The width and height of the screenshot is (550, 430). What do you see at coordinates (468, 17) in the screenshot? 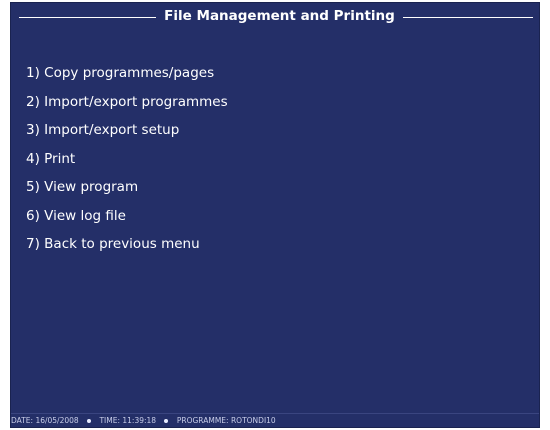
I see `title-rule-right` at bounding box center [468, 17].